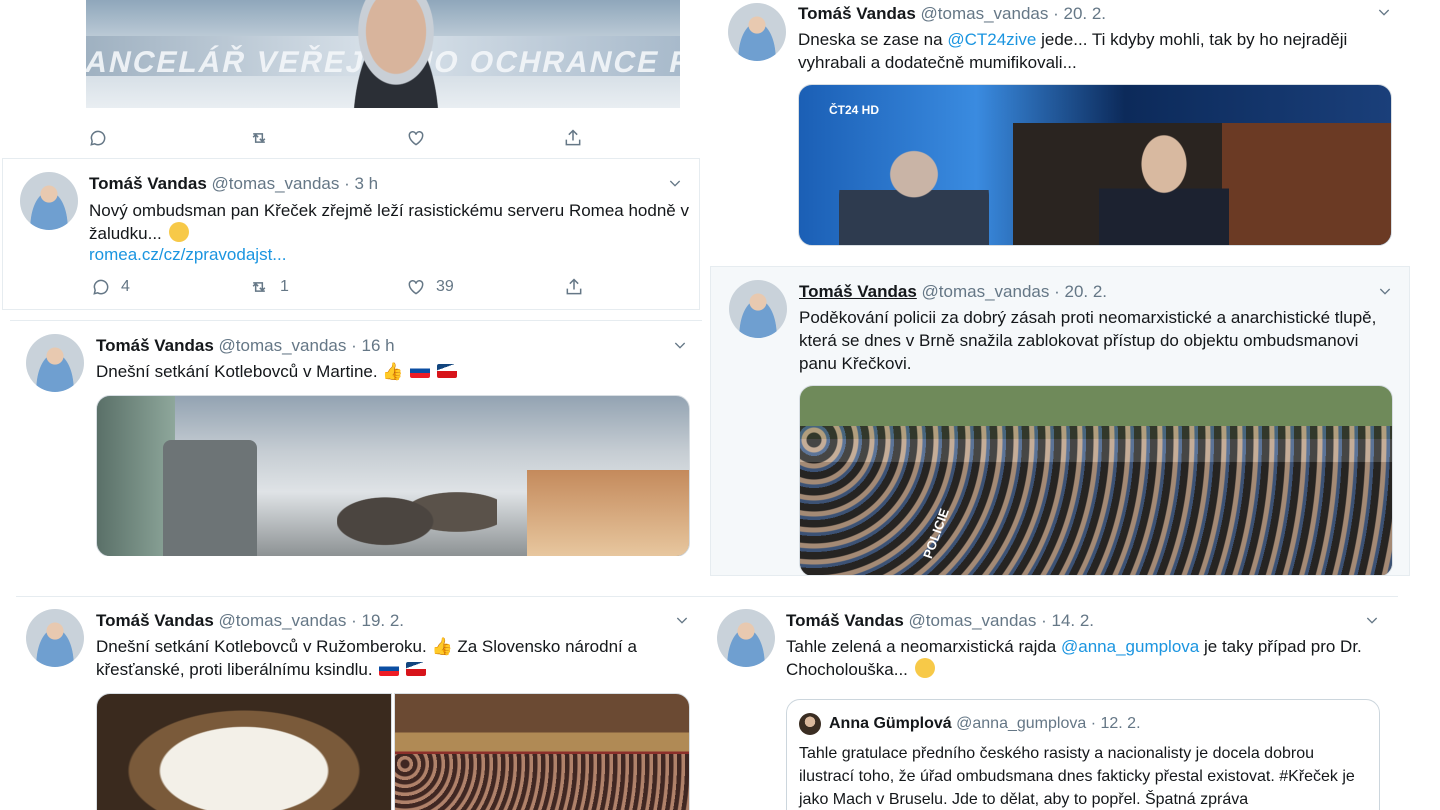 The width and height of the screenshot is (1440, 810). I want to click on media-trees, so click(417, 511).